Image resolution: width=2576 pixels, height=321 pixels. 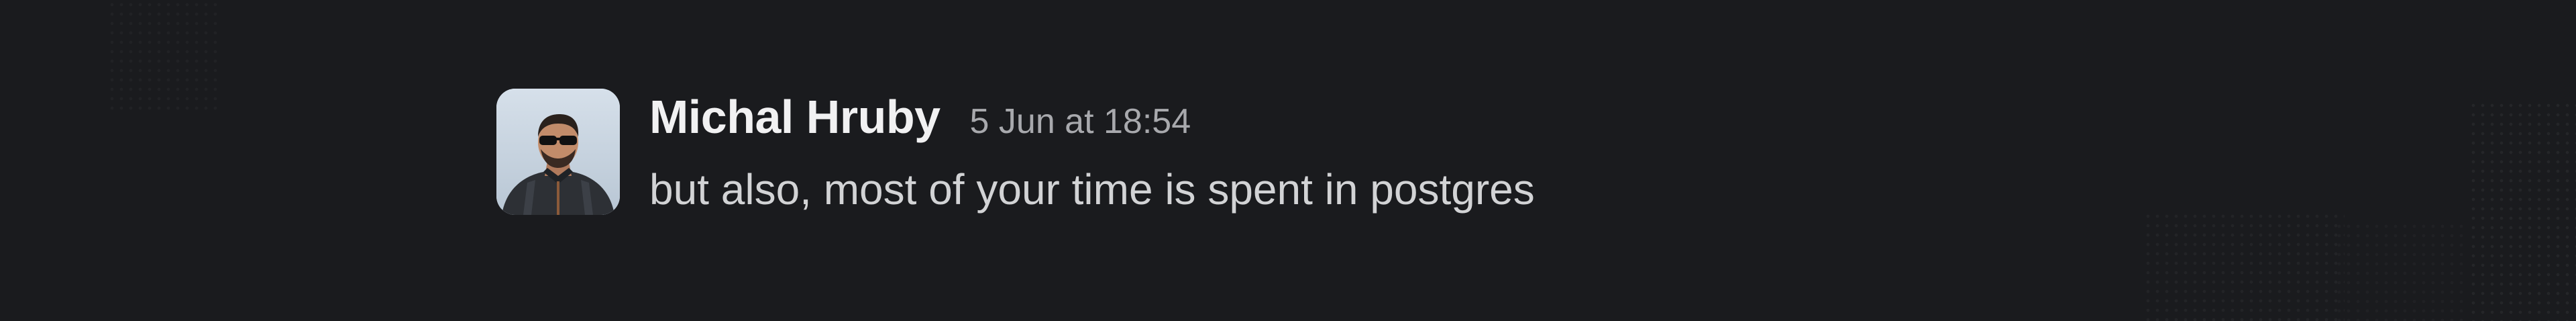 I want to click on message-header: Michal Hruby 5 Jun at 18:54, so click(x=1092, y=117).